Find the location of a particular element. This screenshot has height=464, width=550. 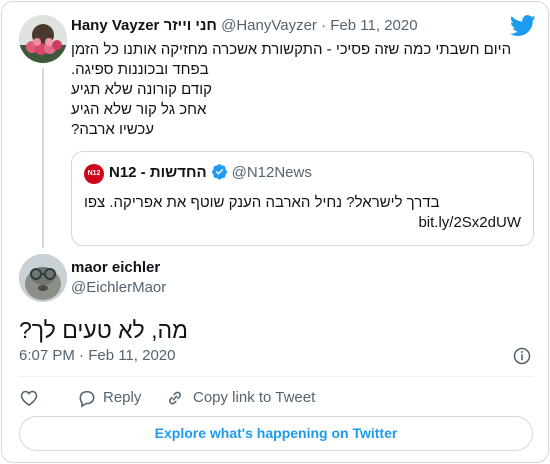

reply-bubble-icon is located at coordinates (87, 399).